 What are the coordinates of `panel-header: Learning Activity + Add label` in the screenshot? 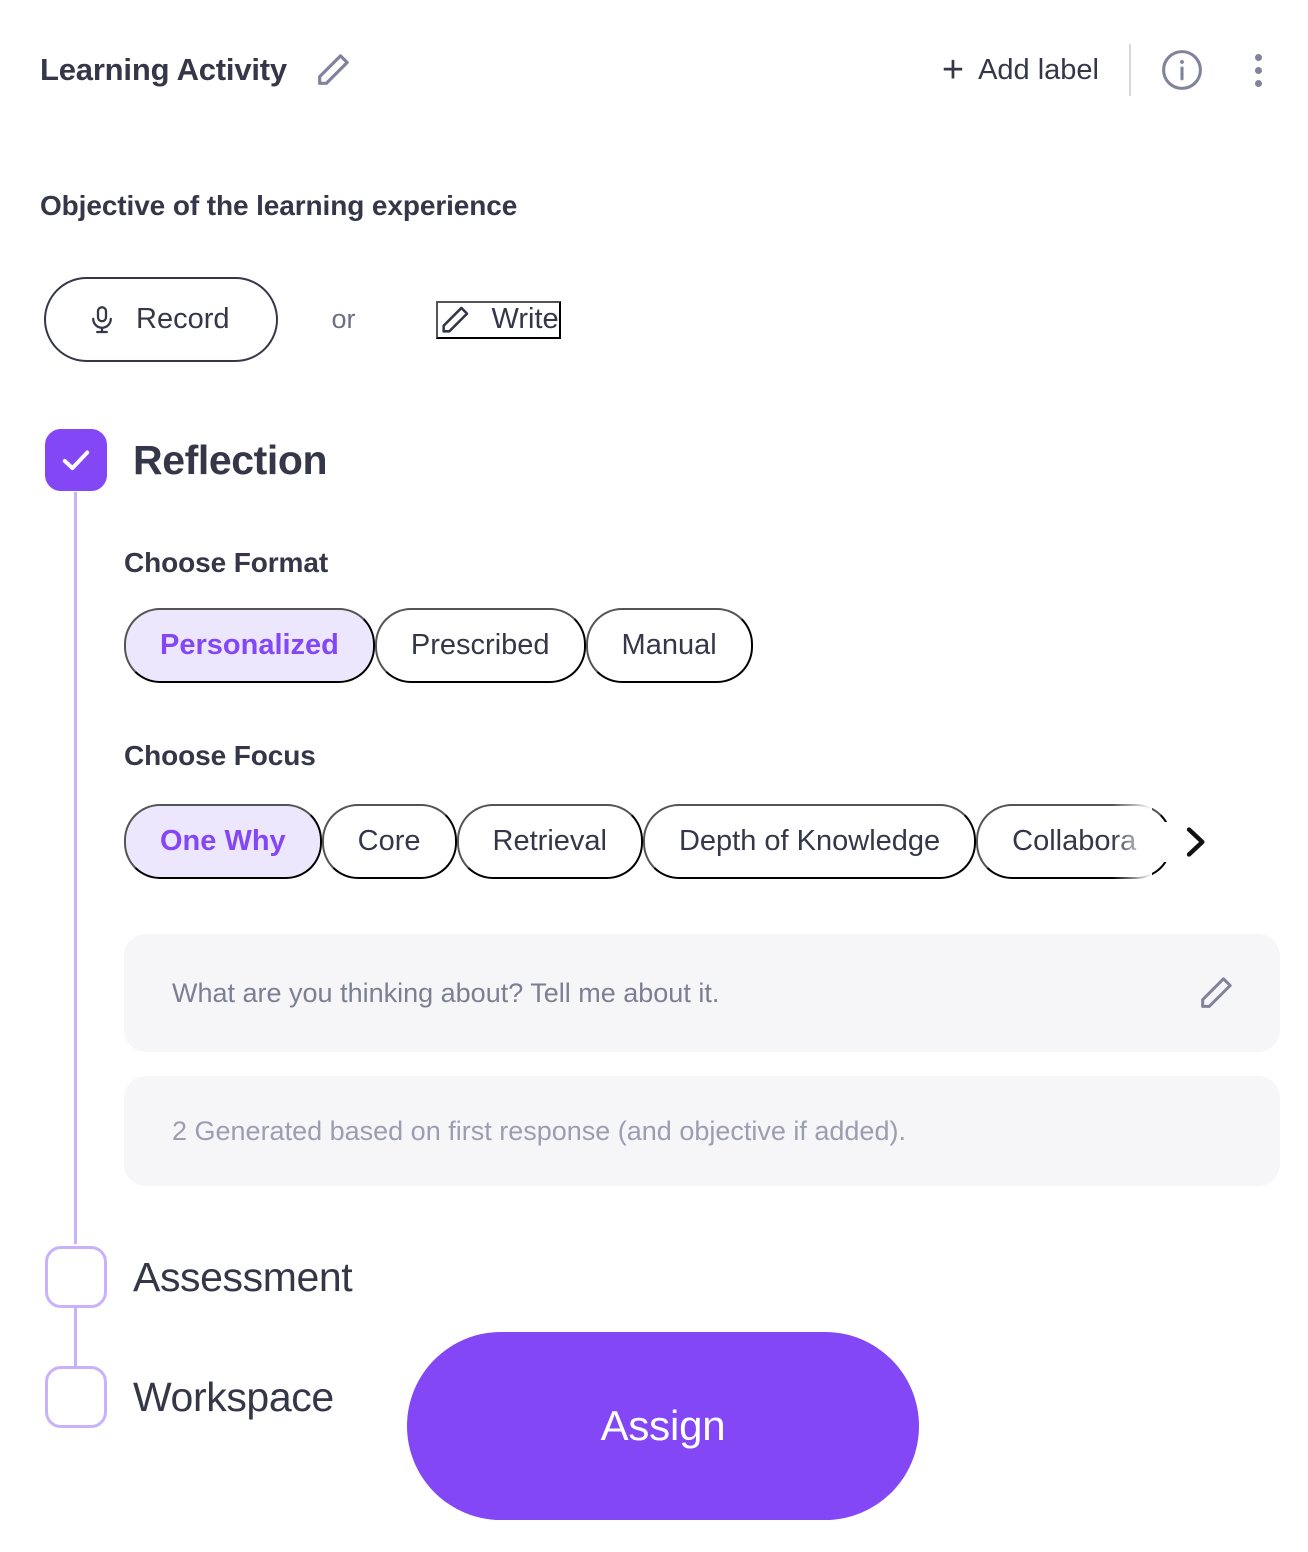 It's located at (654, 70).